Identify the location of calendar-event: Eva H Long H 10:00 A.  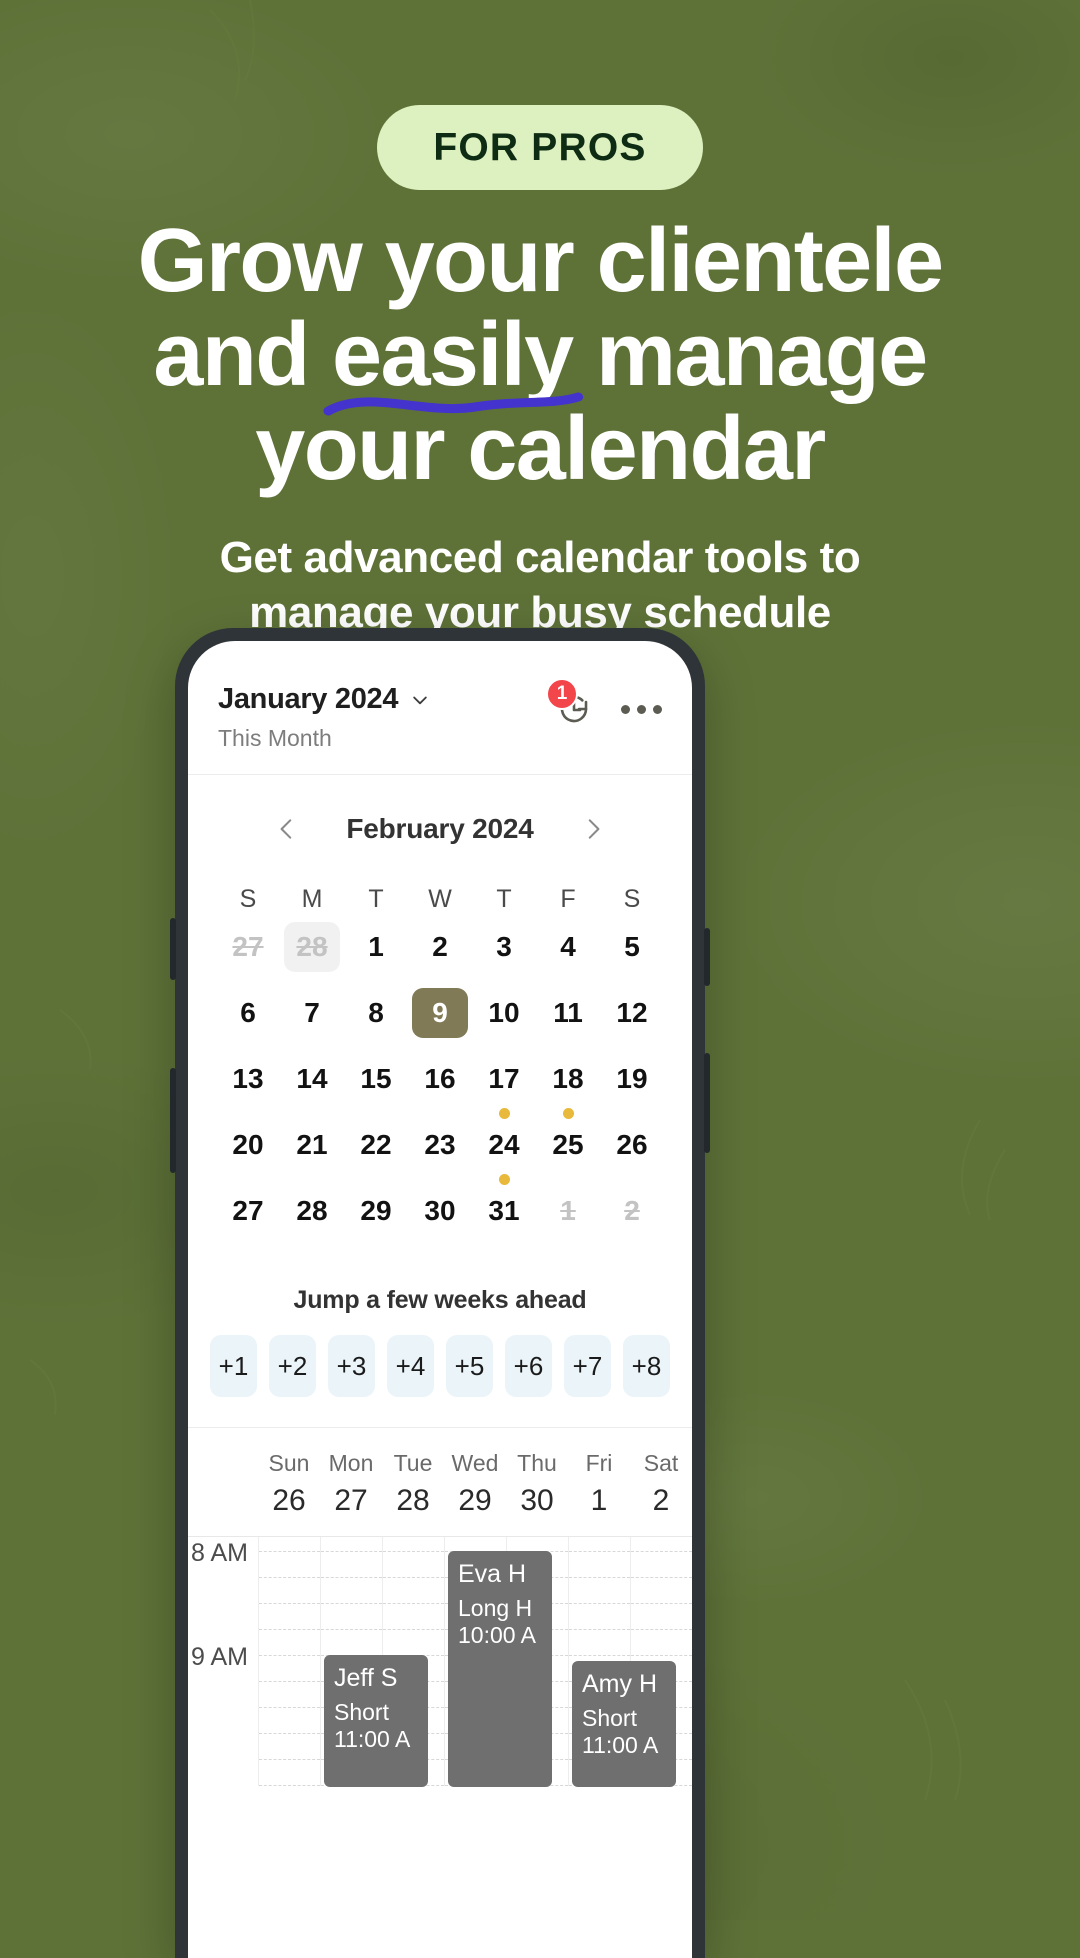
(500, 1669).